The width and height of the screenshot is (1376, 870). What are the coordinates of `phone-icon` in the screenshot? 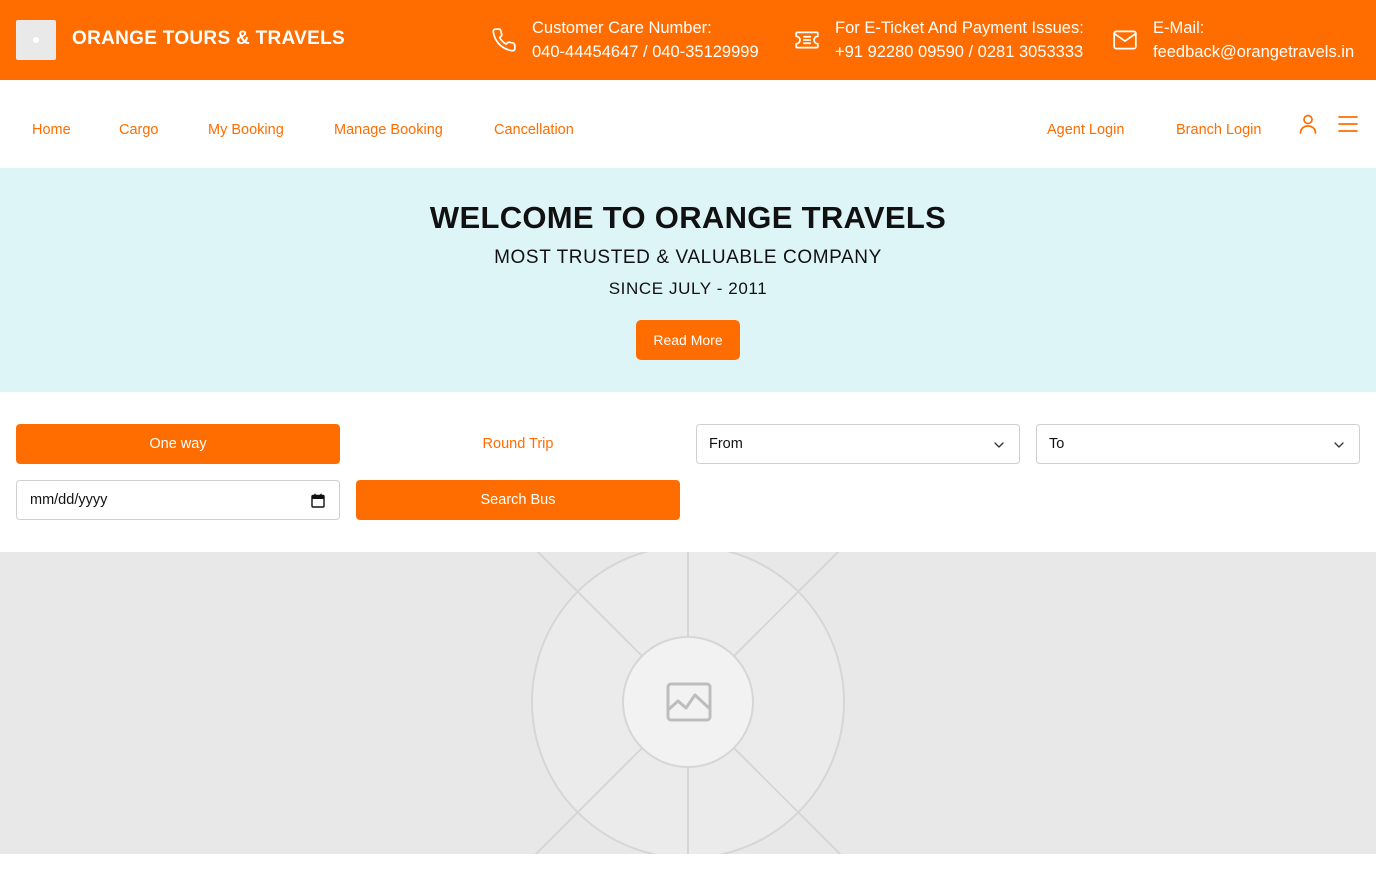 It's located at (504, 40).